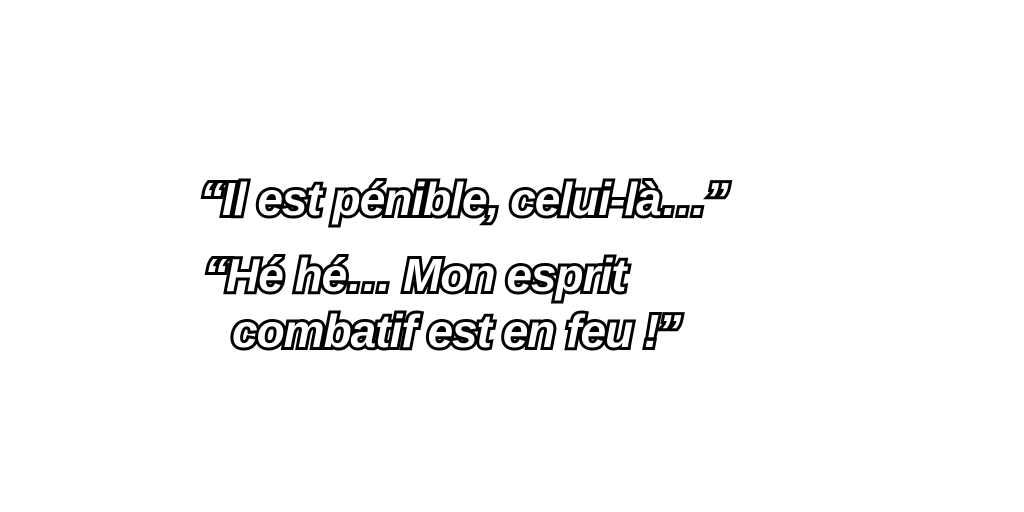  What do you see at coordinates (464, 199) in the screenshot?
I see `caption-line-1: “Il est pénible, celui-là…”` at bounding box center [464, 199].